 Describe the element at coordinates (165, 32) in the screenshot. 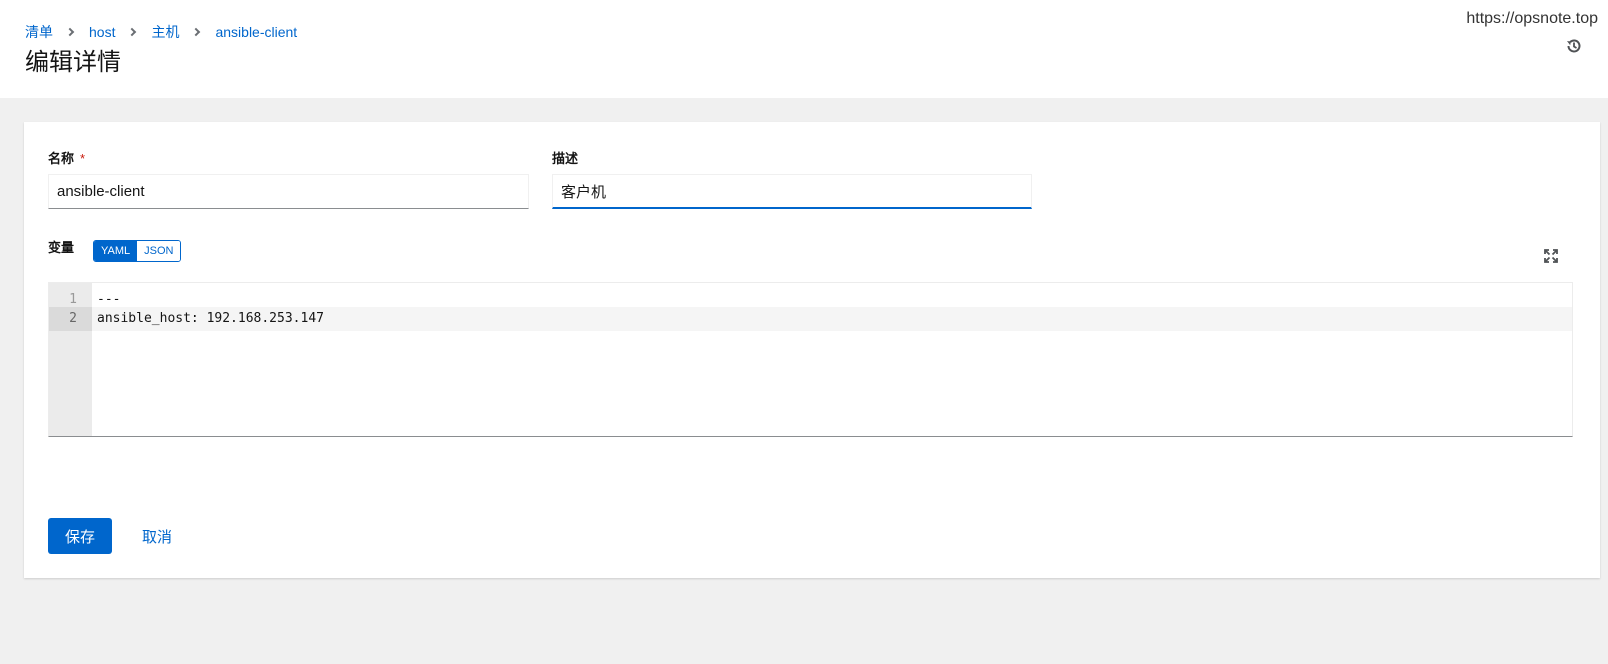

I see `breadcrumb-item-hosts: 主机` at that location.